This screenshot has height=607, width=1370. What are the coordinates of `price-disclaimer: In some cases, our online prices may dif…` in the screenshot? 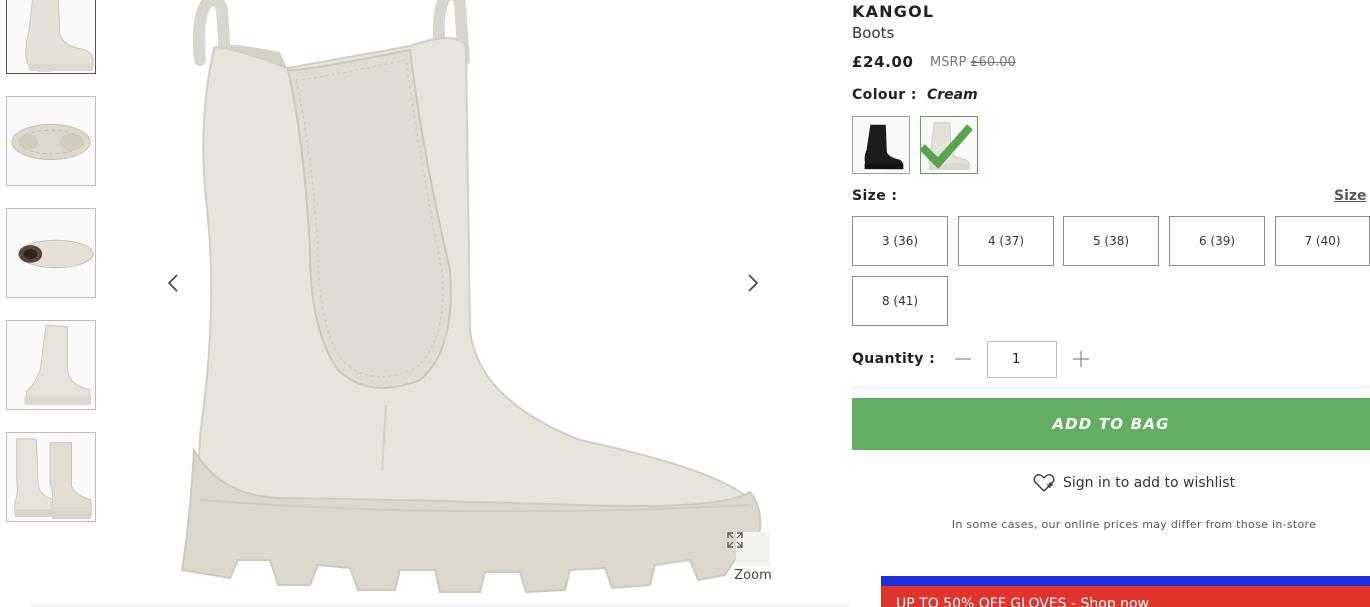 It's located at (1134, 524).